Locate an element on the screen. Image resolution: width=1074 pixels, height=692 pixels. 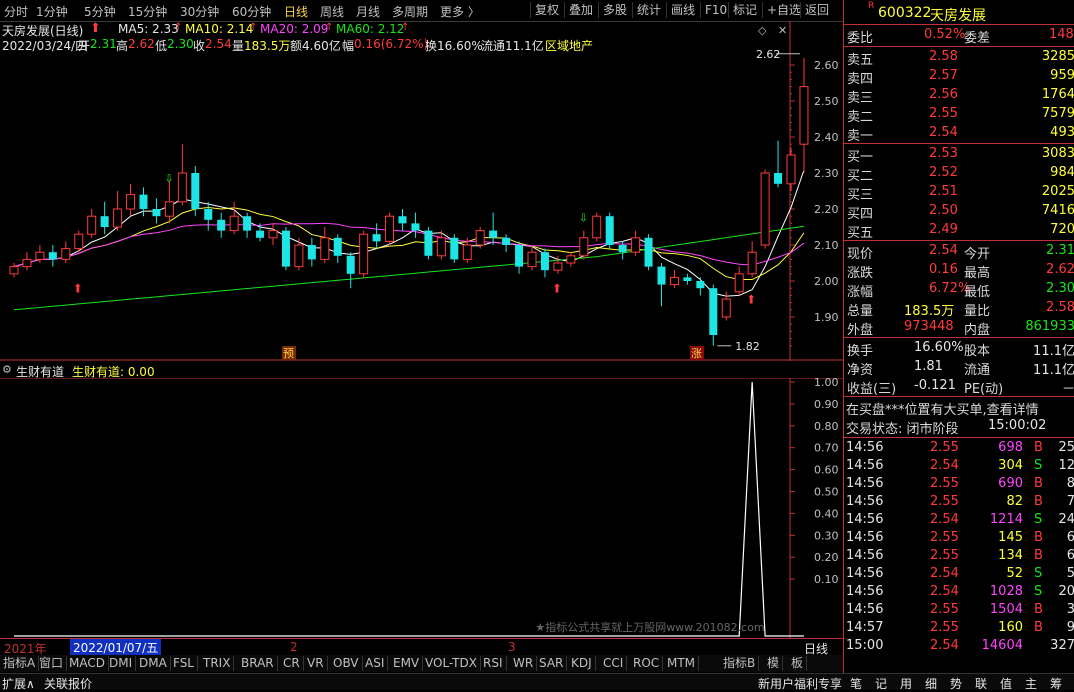
indicator-tab-right-0: 指标B is located at coordinates (740, 663).